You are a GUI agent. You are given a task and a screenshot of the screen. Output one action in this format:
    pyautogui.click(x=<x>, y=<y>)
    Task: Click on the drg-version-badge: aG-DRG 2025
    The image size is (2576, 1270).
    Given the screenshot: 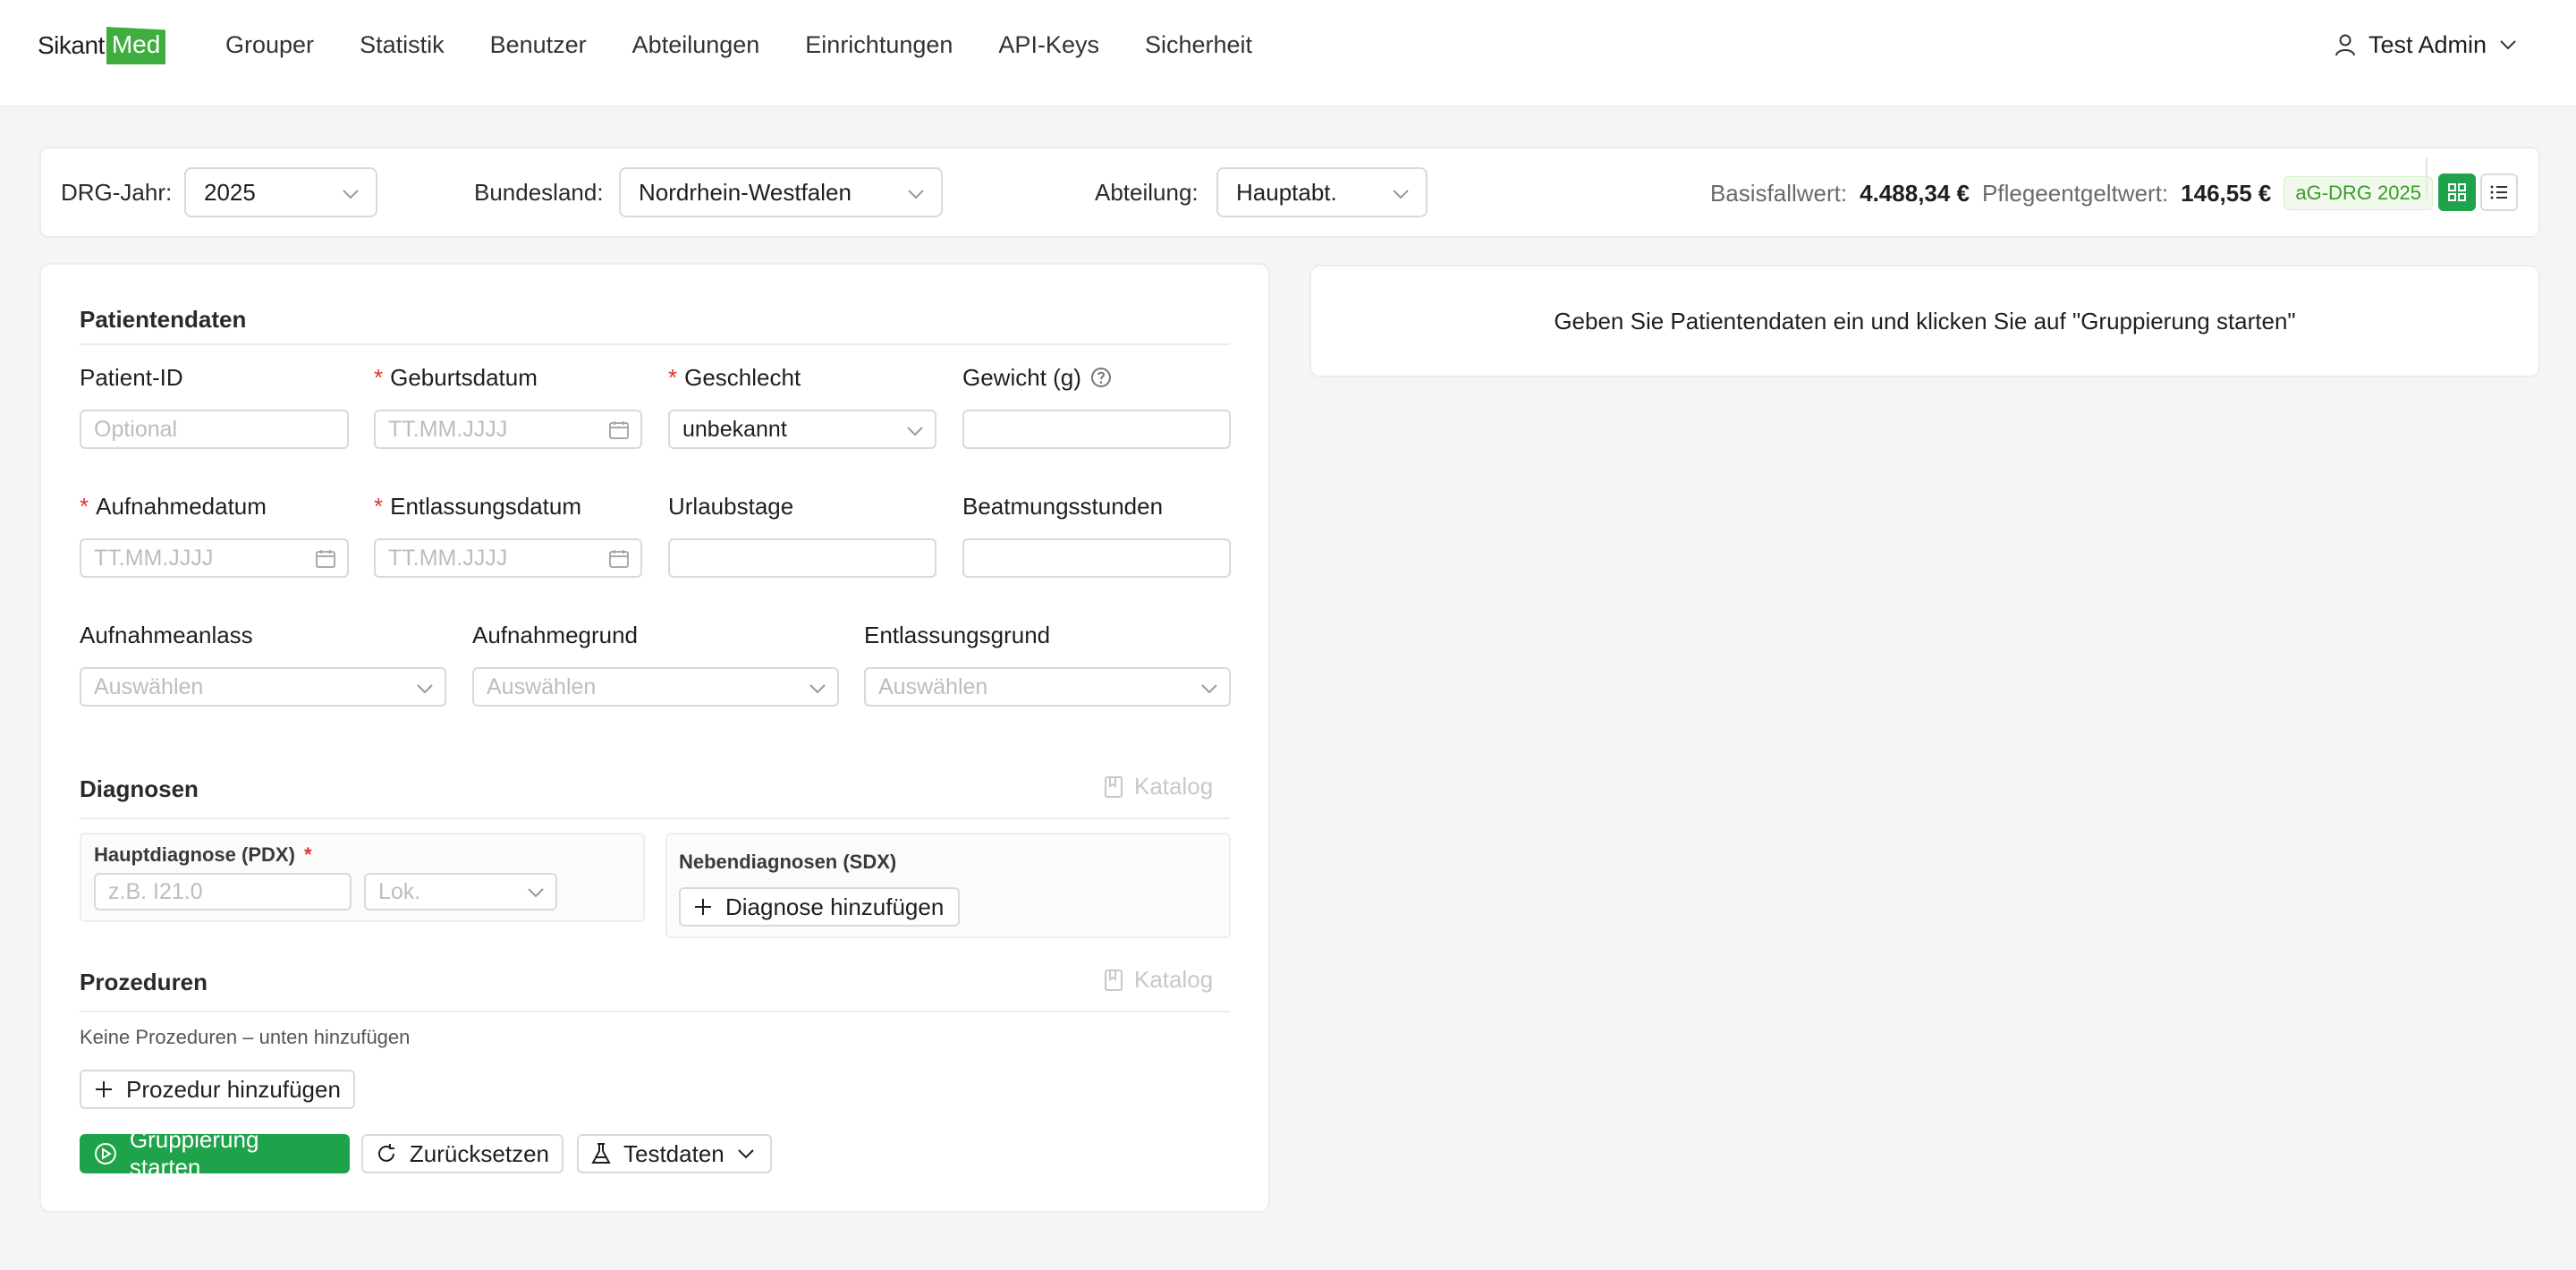 What is the action you would take?
    pyautogui.click(x=2358, y=193)
    